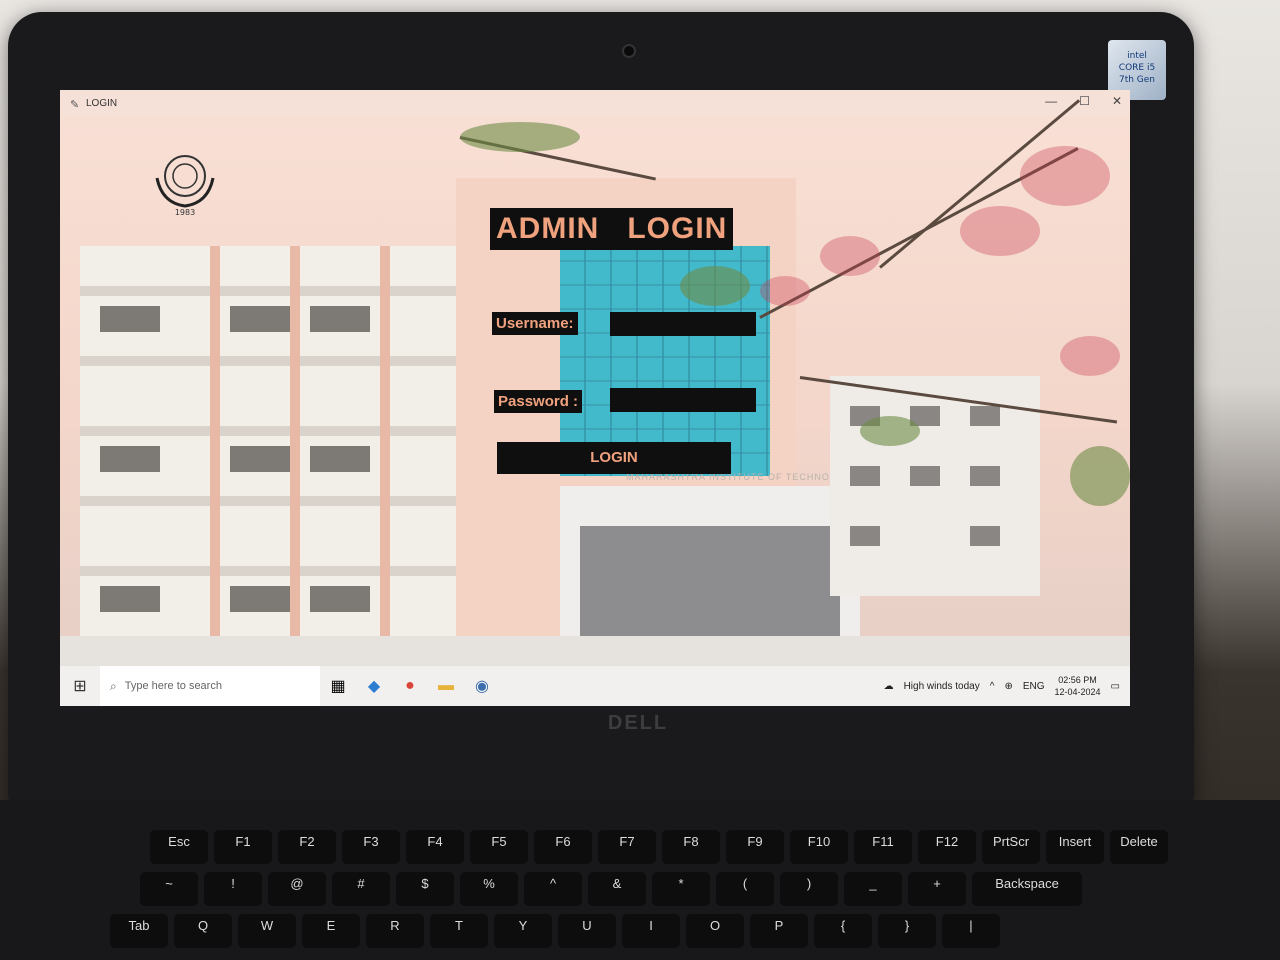  Describe the element at coordinates (425, 889) in the screenshot. I see `key: $` at that location.